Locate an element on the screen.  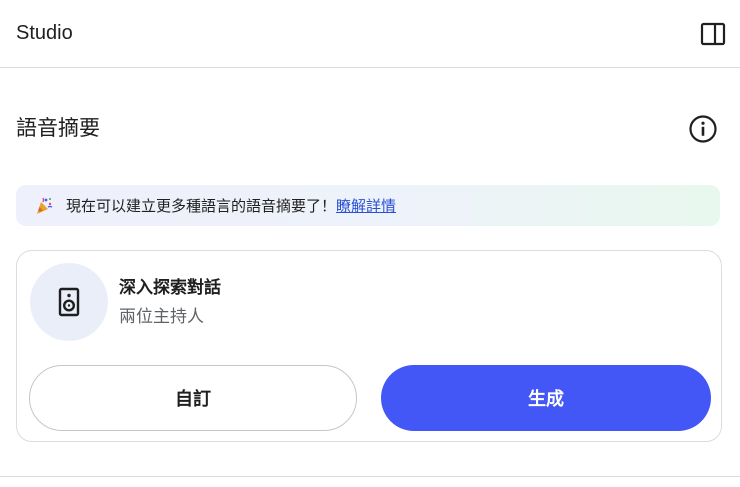
audio-overview-title: 語音摘要 is located at coordinates (58, 128).